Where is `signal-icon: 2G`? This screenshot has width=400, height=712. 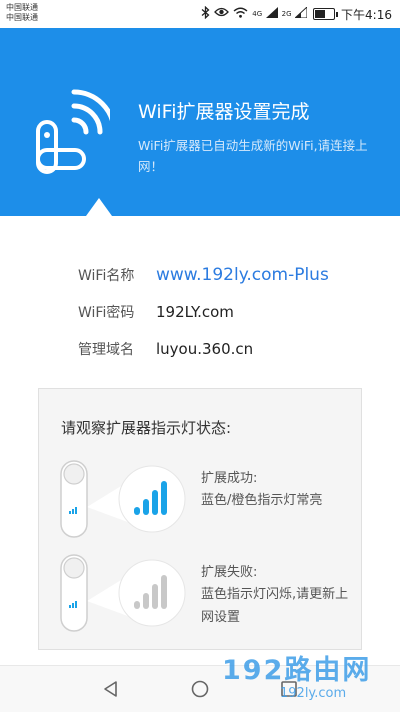 signal-icon: 2G is located at coordinates (294, 13).